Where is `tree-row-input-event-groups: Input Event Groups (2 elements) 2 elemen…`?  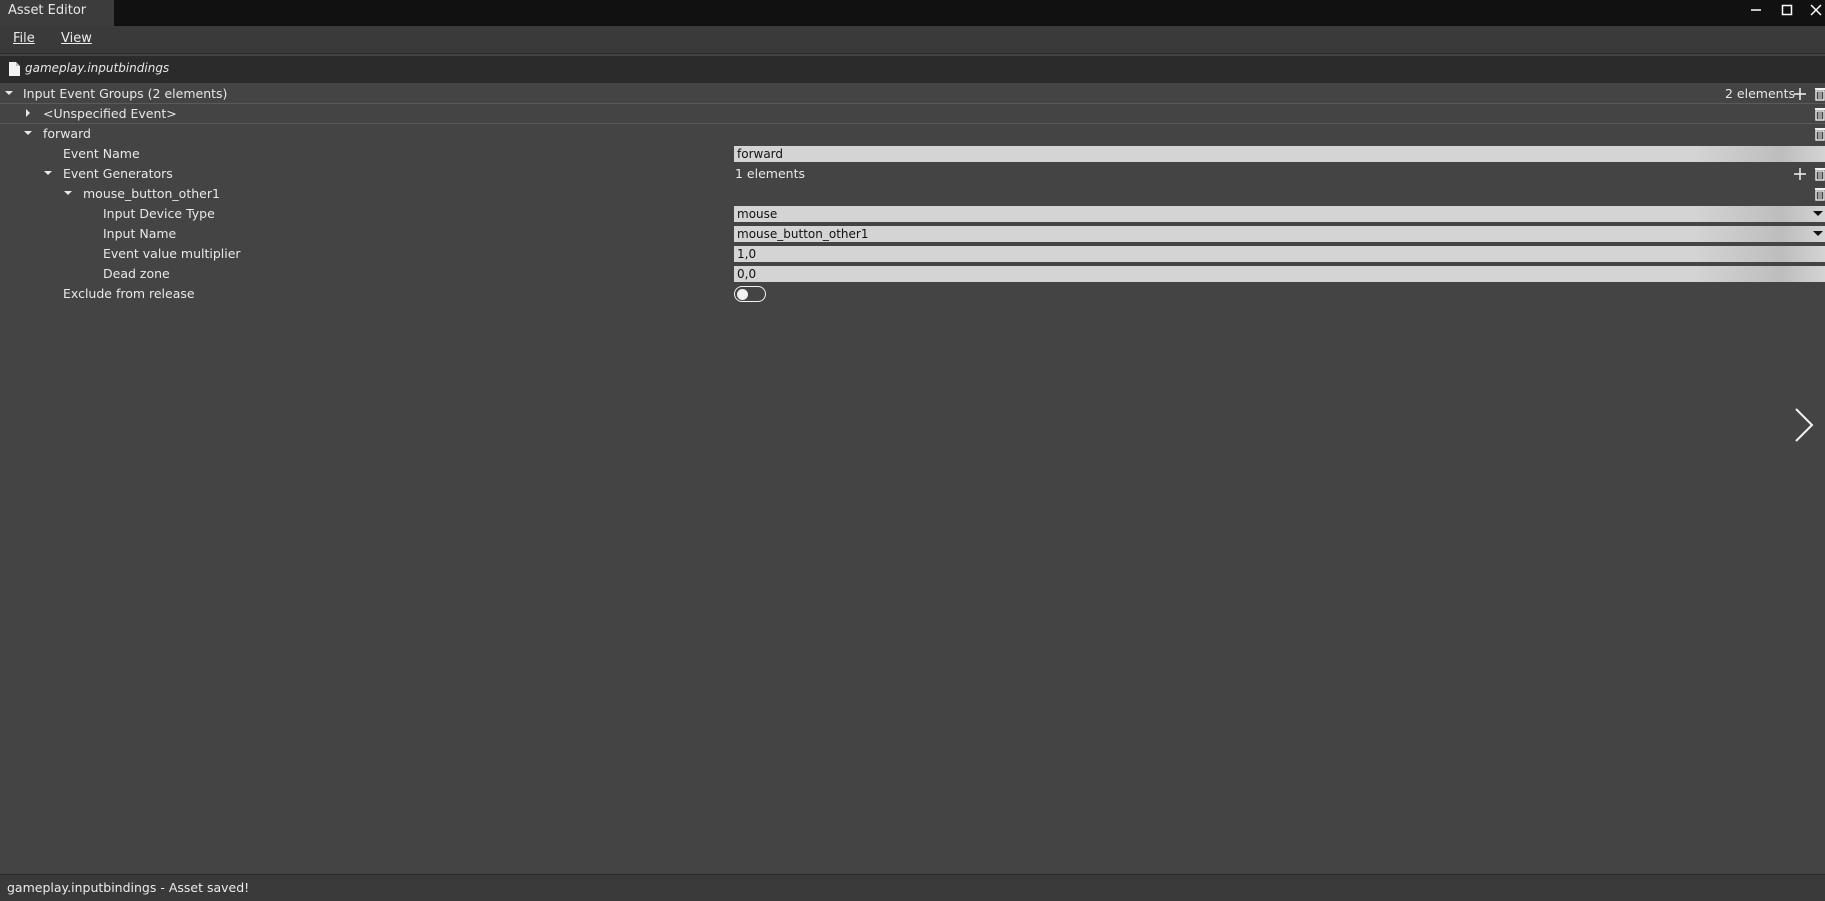
tree-row-input-event-groups: Input Event Groups (2 elements) 2 elemen… is located at coordinates (912, 94).